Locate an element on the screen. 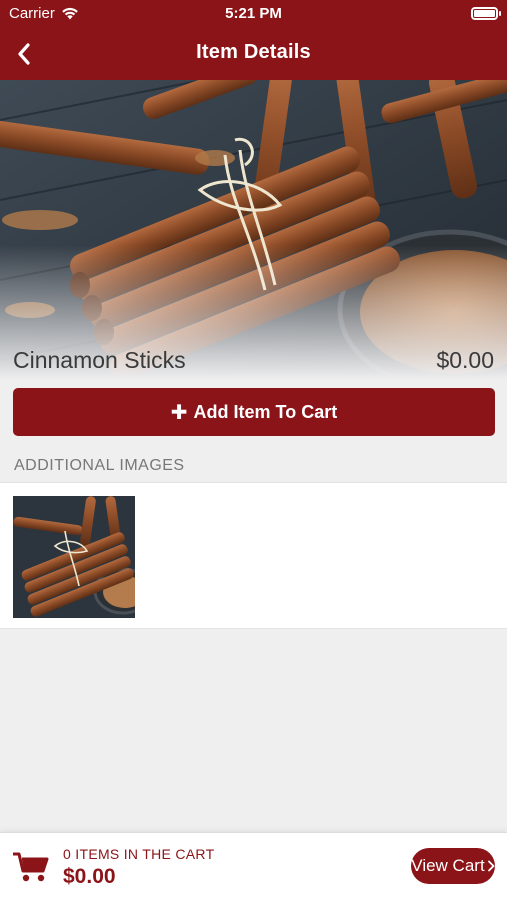  additional-images-heading: ADDITIONAL IMAGES is located at coordinates (99, 465).